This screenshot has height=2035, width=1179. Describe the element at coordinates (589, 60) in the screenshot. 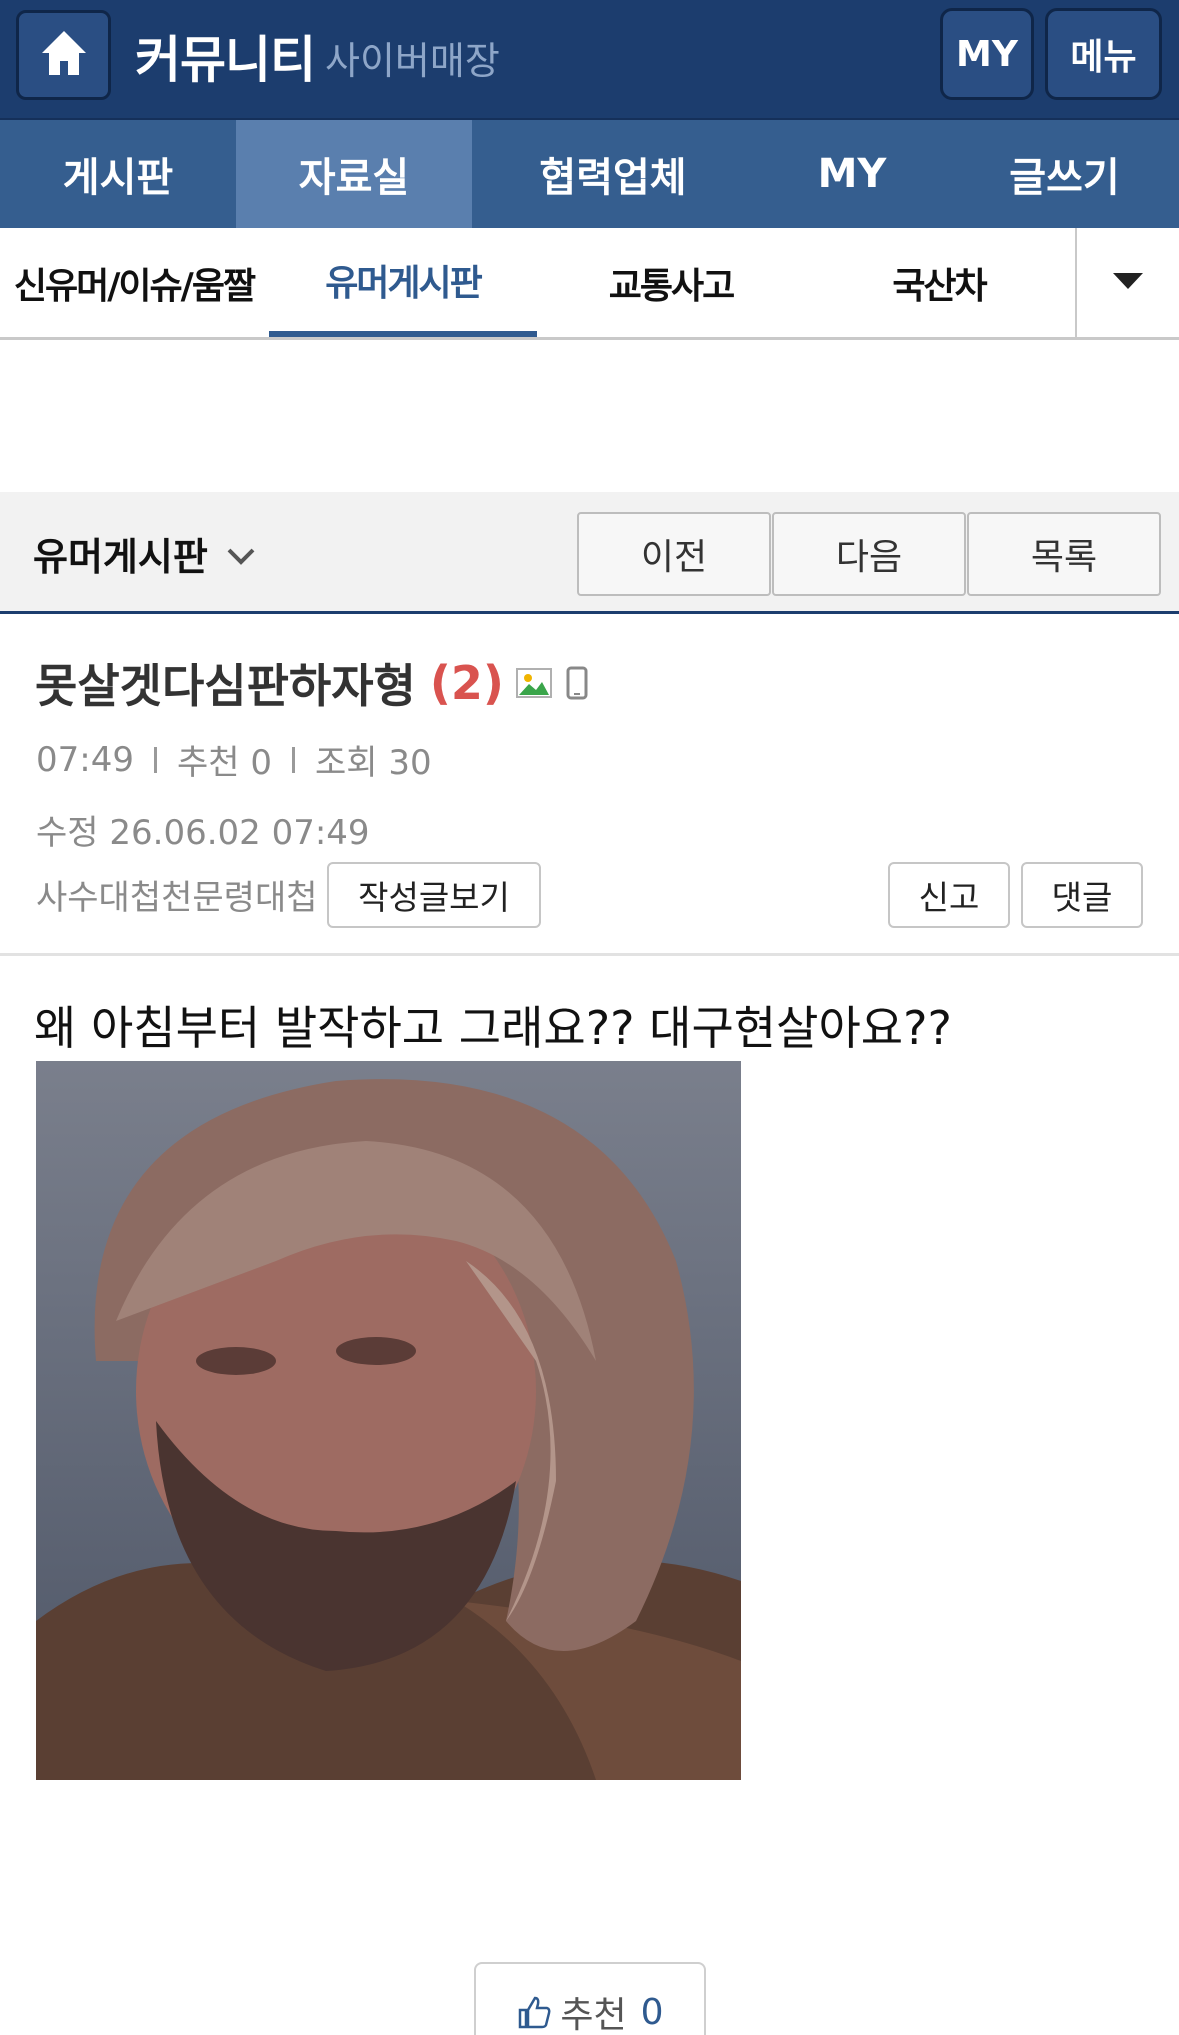

I see `top-header: 커뮤니티 사이버매장 MY 메뉴` at that location.